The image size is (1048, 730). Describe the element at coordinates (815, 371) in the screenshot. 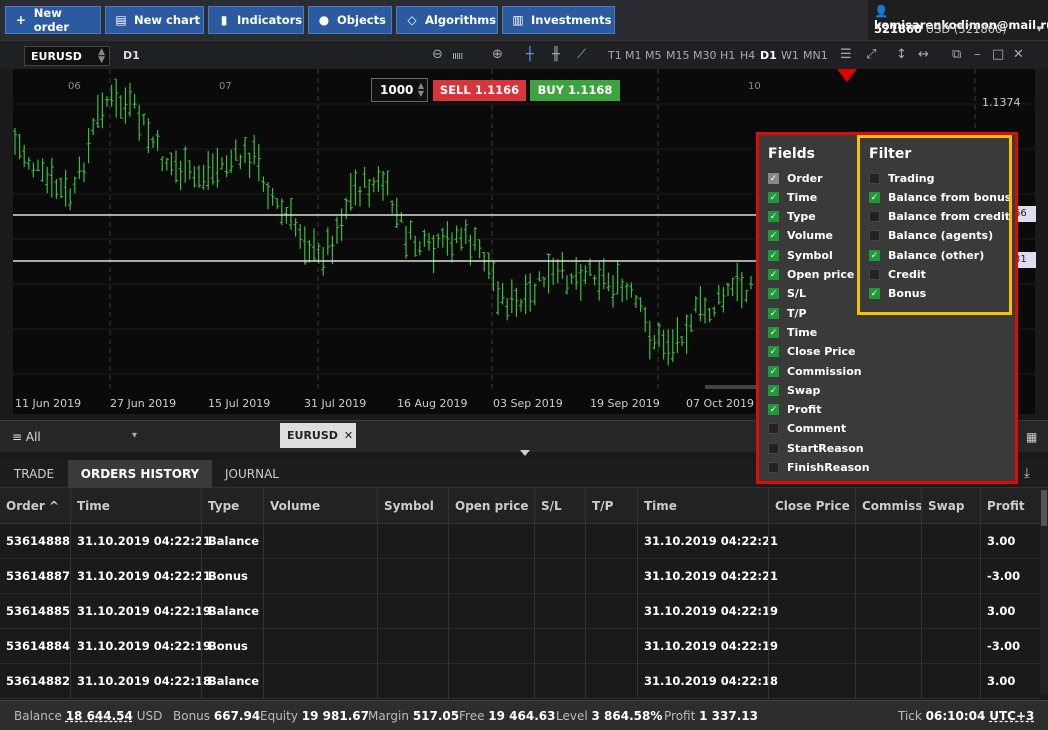

I see `field-item: ✓ Commission` at that location.